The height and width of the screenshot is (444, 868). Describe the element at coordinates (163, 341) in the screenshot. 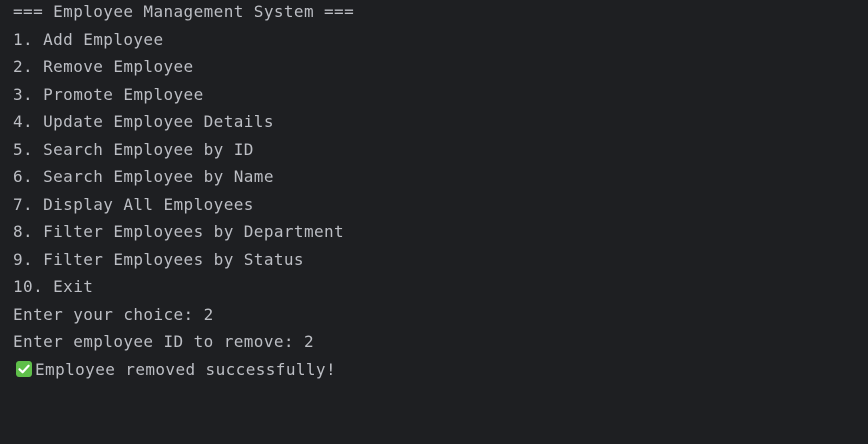

I see `employee-id-prompt: Enter employee ID to remove: 2` at that location.